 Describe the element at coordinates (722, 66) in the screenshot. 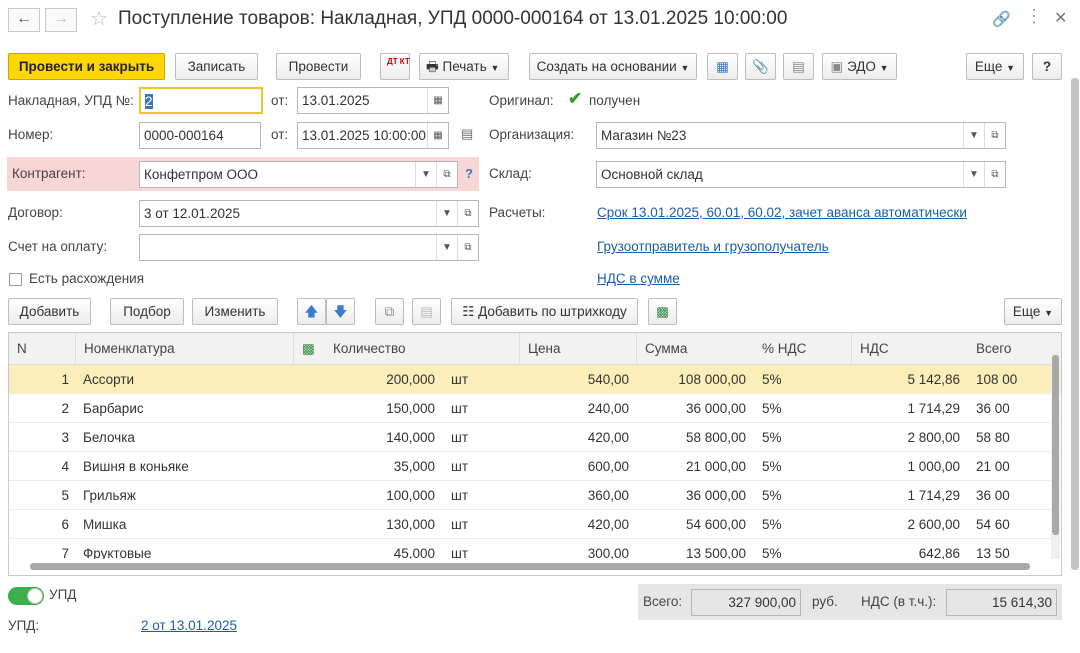

I see `structure-icon: ▦` at that location.